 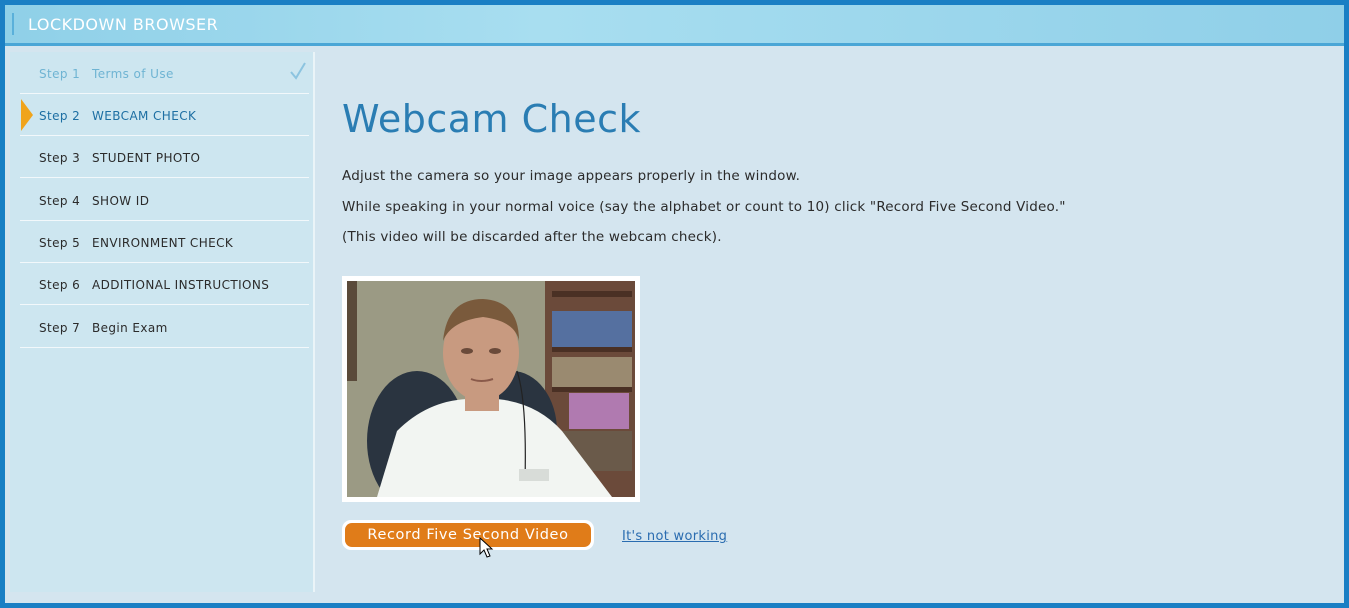 I want to click on step-label: SHOW ID, so click(x=121, y=201).